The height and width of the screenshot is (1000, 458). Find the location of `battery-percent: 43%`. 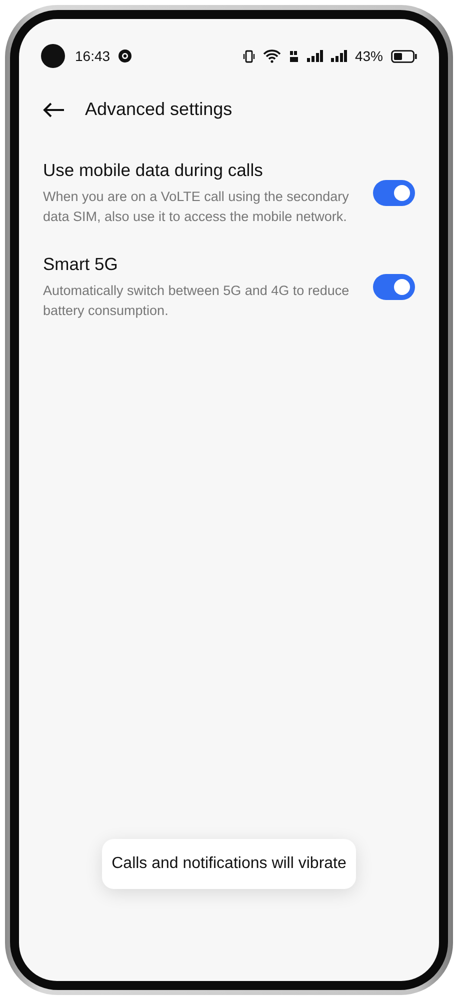

battery-percent: 43% is located at coordinates (368, 56).